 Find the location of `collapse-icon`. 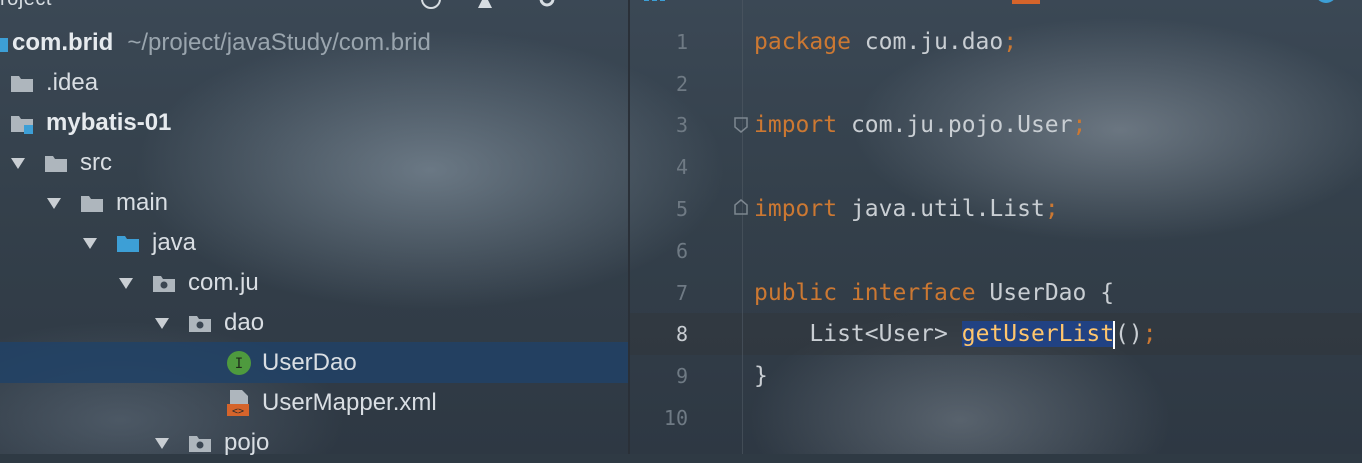

collapse-icon is located at coordinates (485, 5).